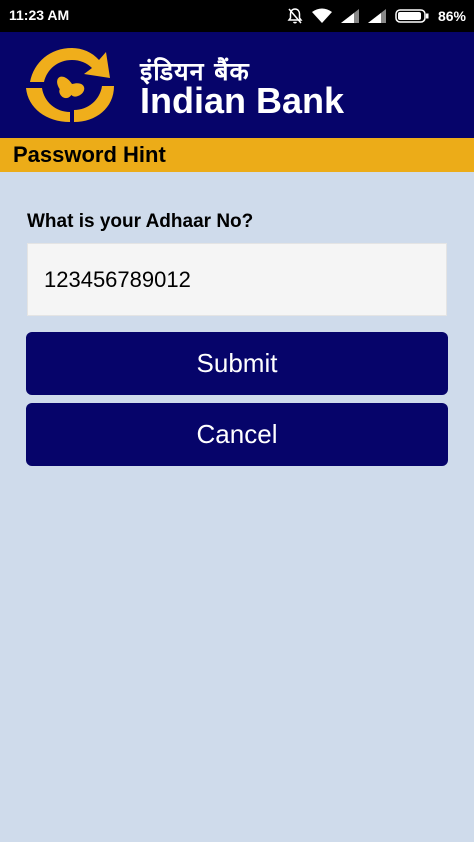 Image resolution: width=474 pixels, height=842 pixels. What do you see at coordinates (89, 154) in the screenshot?
I see `page-title: Password Hint` at bounding box center [89, 154].